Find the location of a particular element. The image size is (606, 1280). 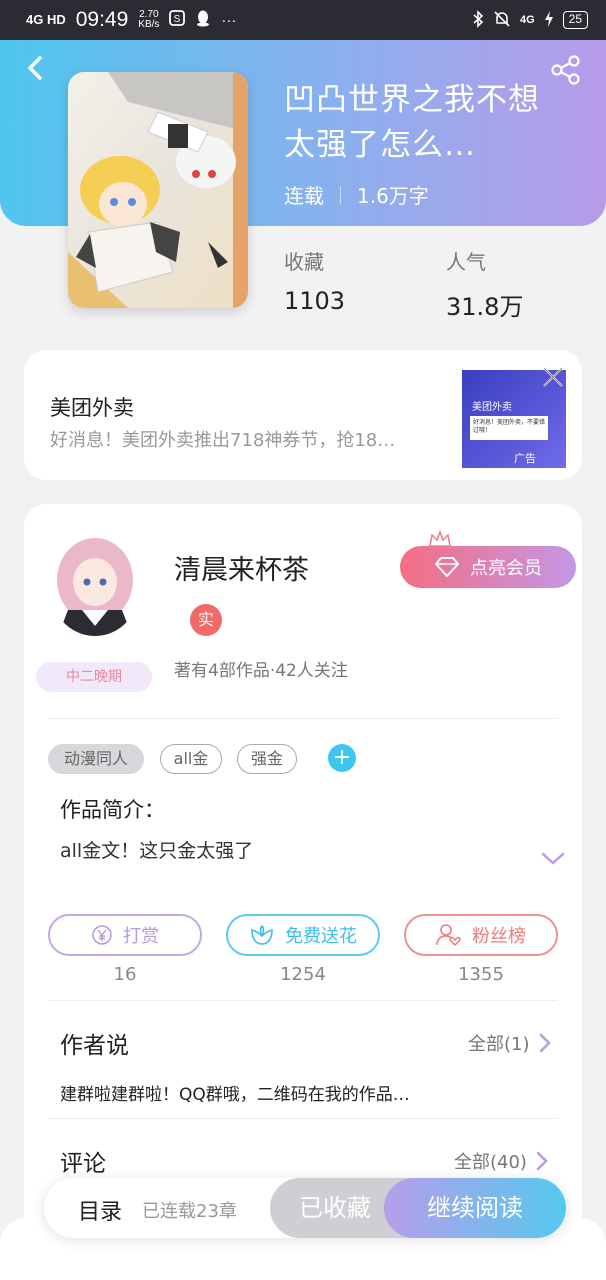

share-icon is located at coordinates (565, 70).